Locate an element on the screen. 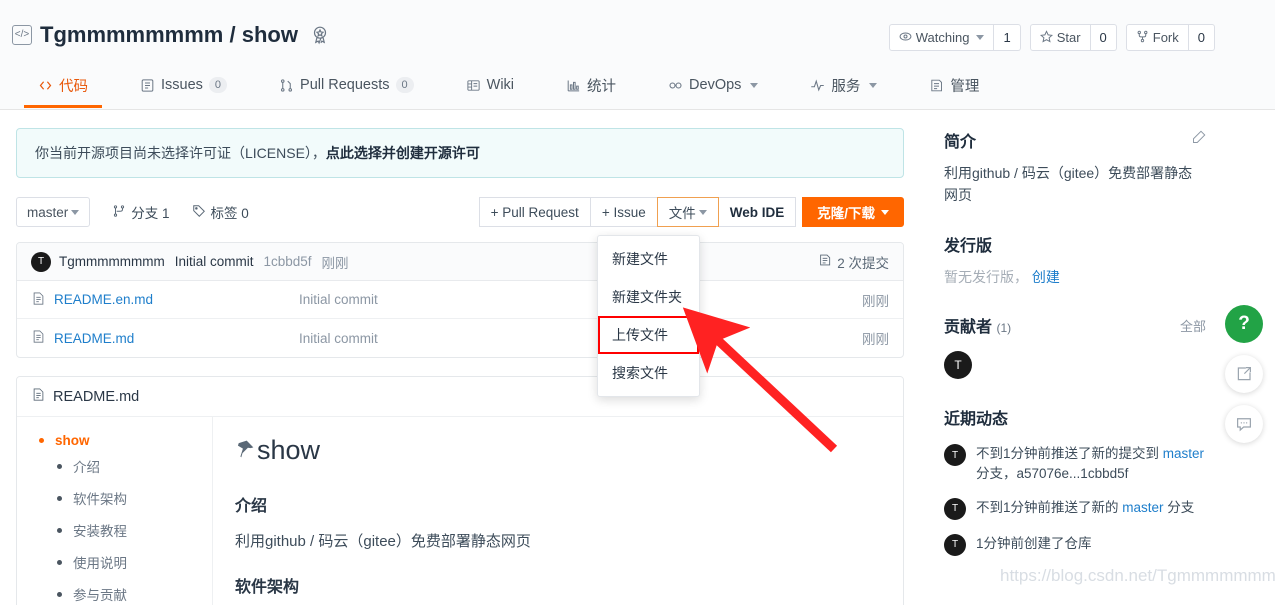 Image resolution: width=1275 pixels, height=605 pixels. commit-author: Tgmmmmmmmm is located at coordinates (112, 261).